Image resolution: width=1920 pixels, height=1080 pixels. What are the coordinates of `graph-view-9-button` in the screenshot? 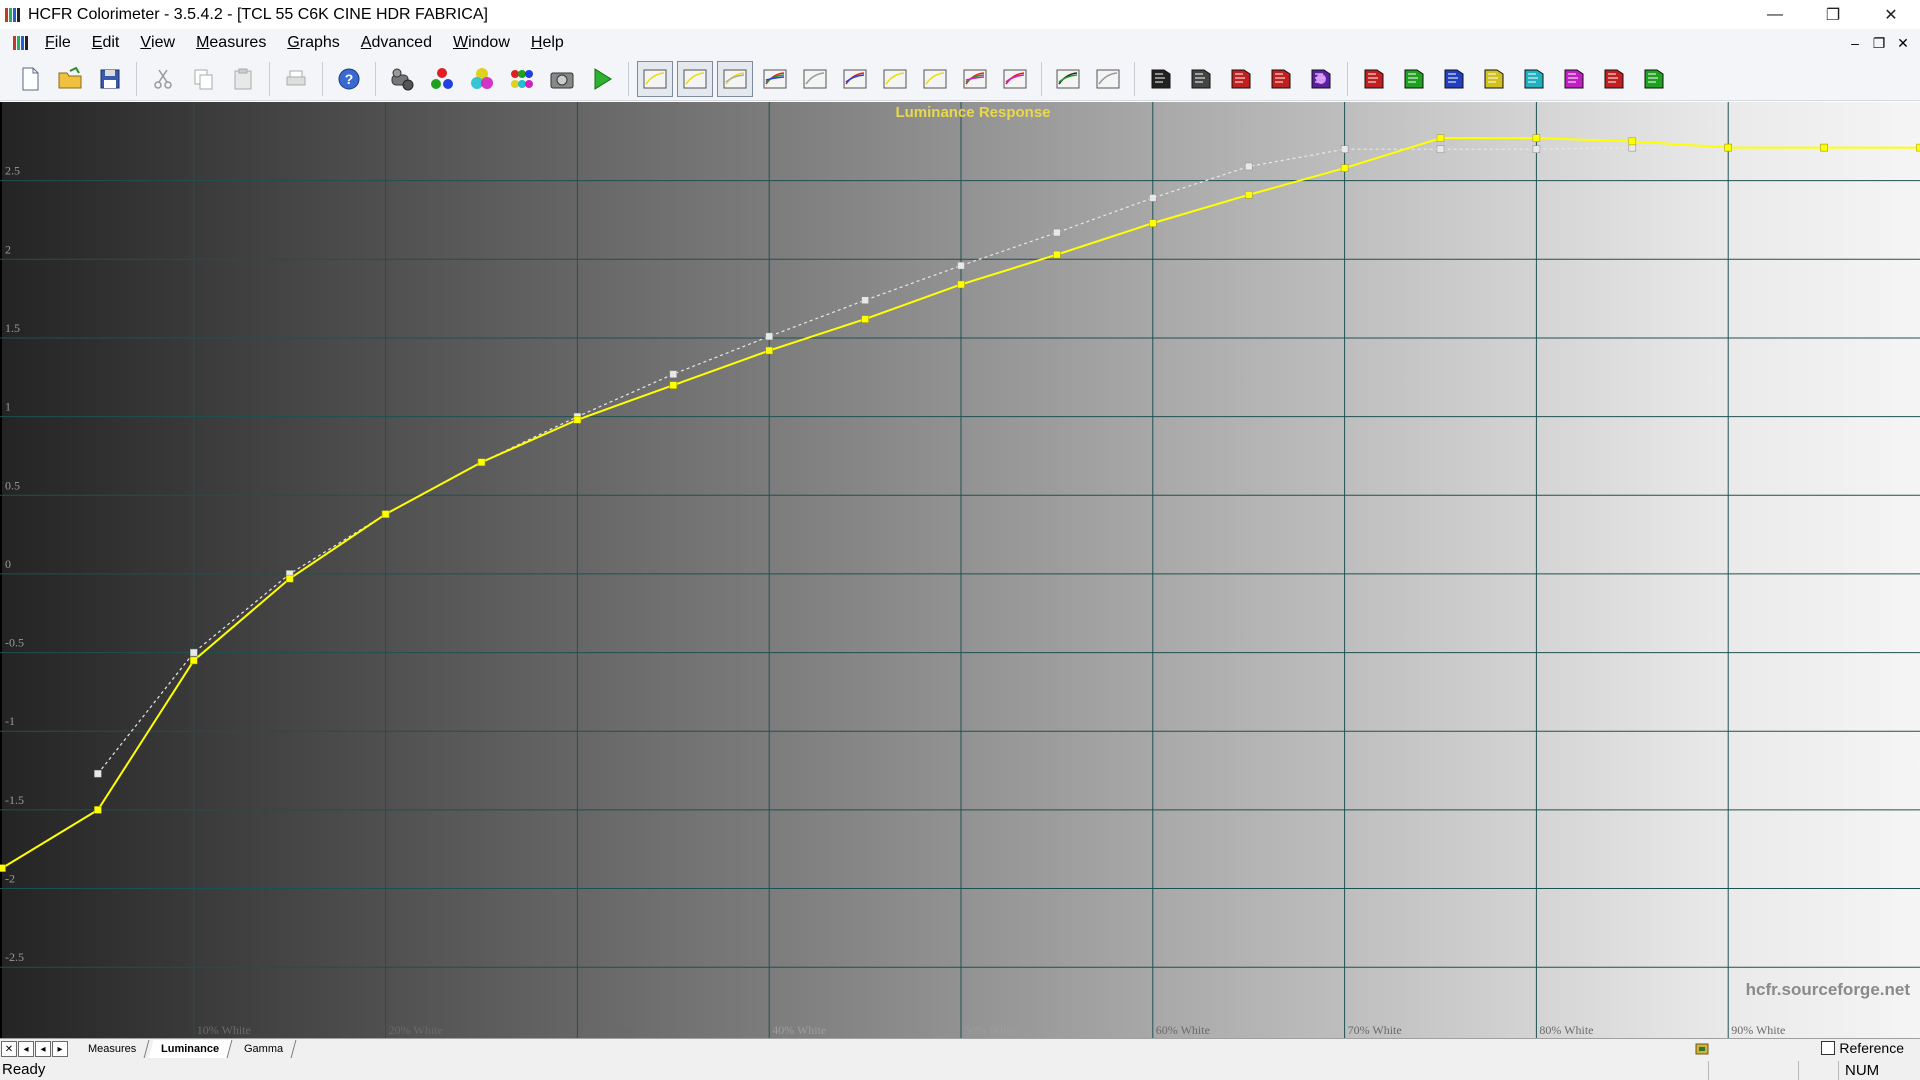 It's located at (975, 79).